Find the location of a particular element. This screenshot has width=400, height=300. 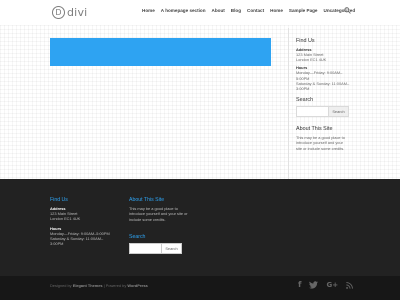

sidebar-divider is located at coordinates (288, 103).